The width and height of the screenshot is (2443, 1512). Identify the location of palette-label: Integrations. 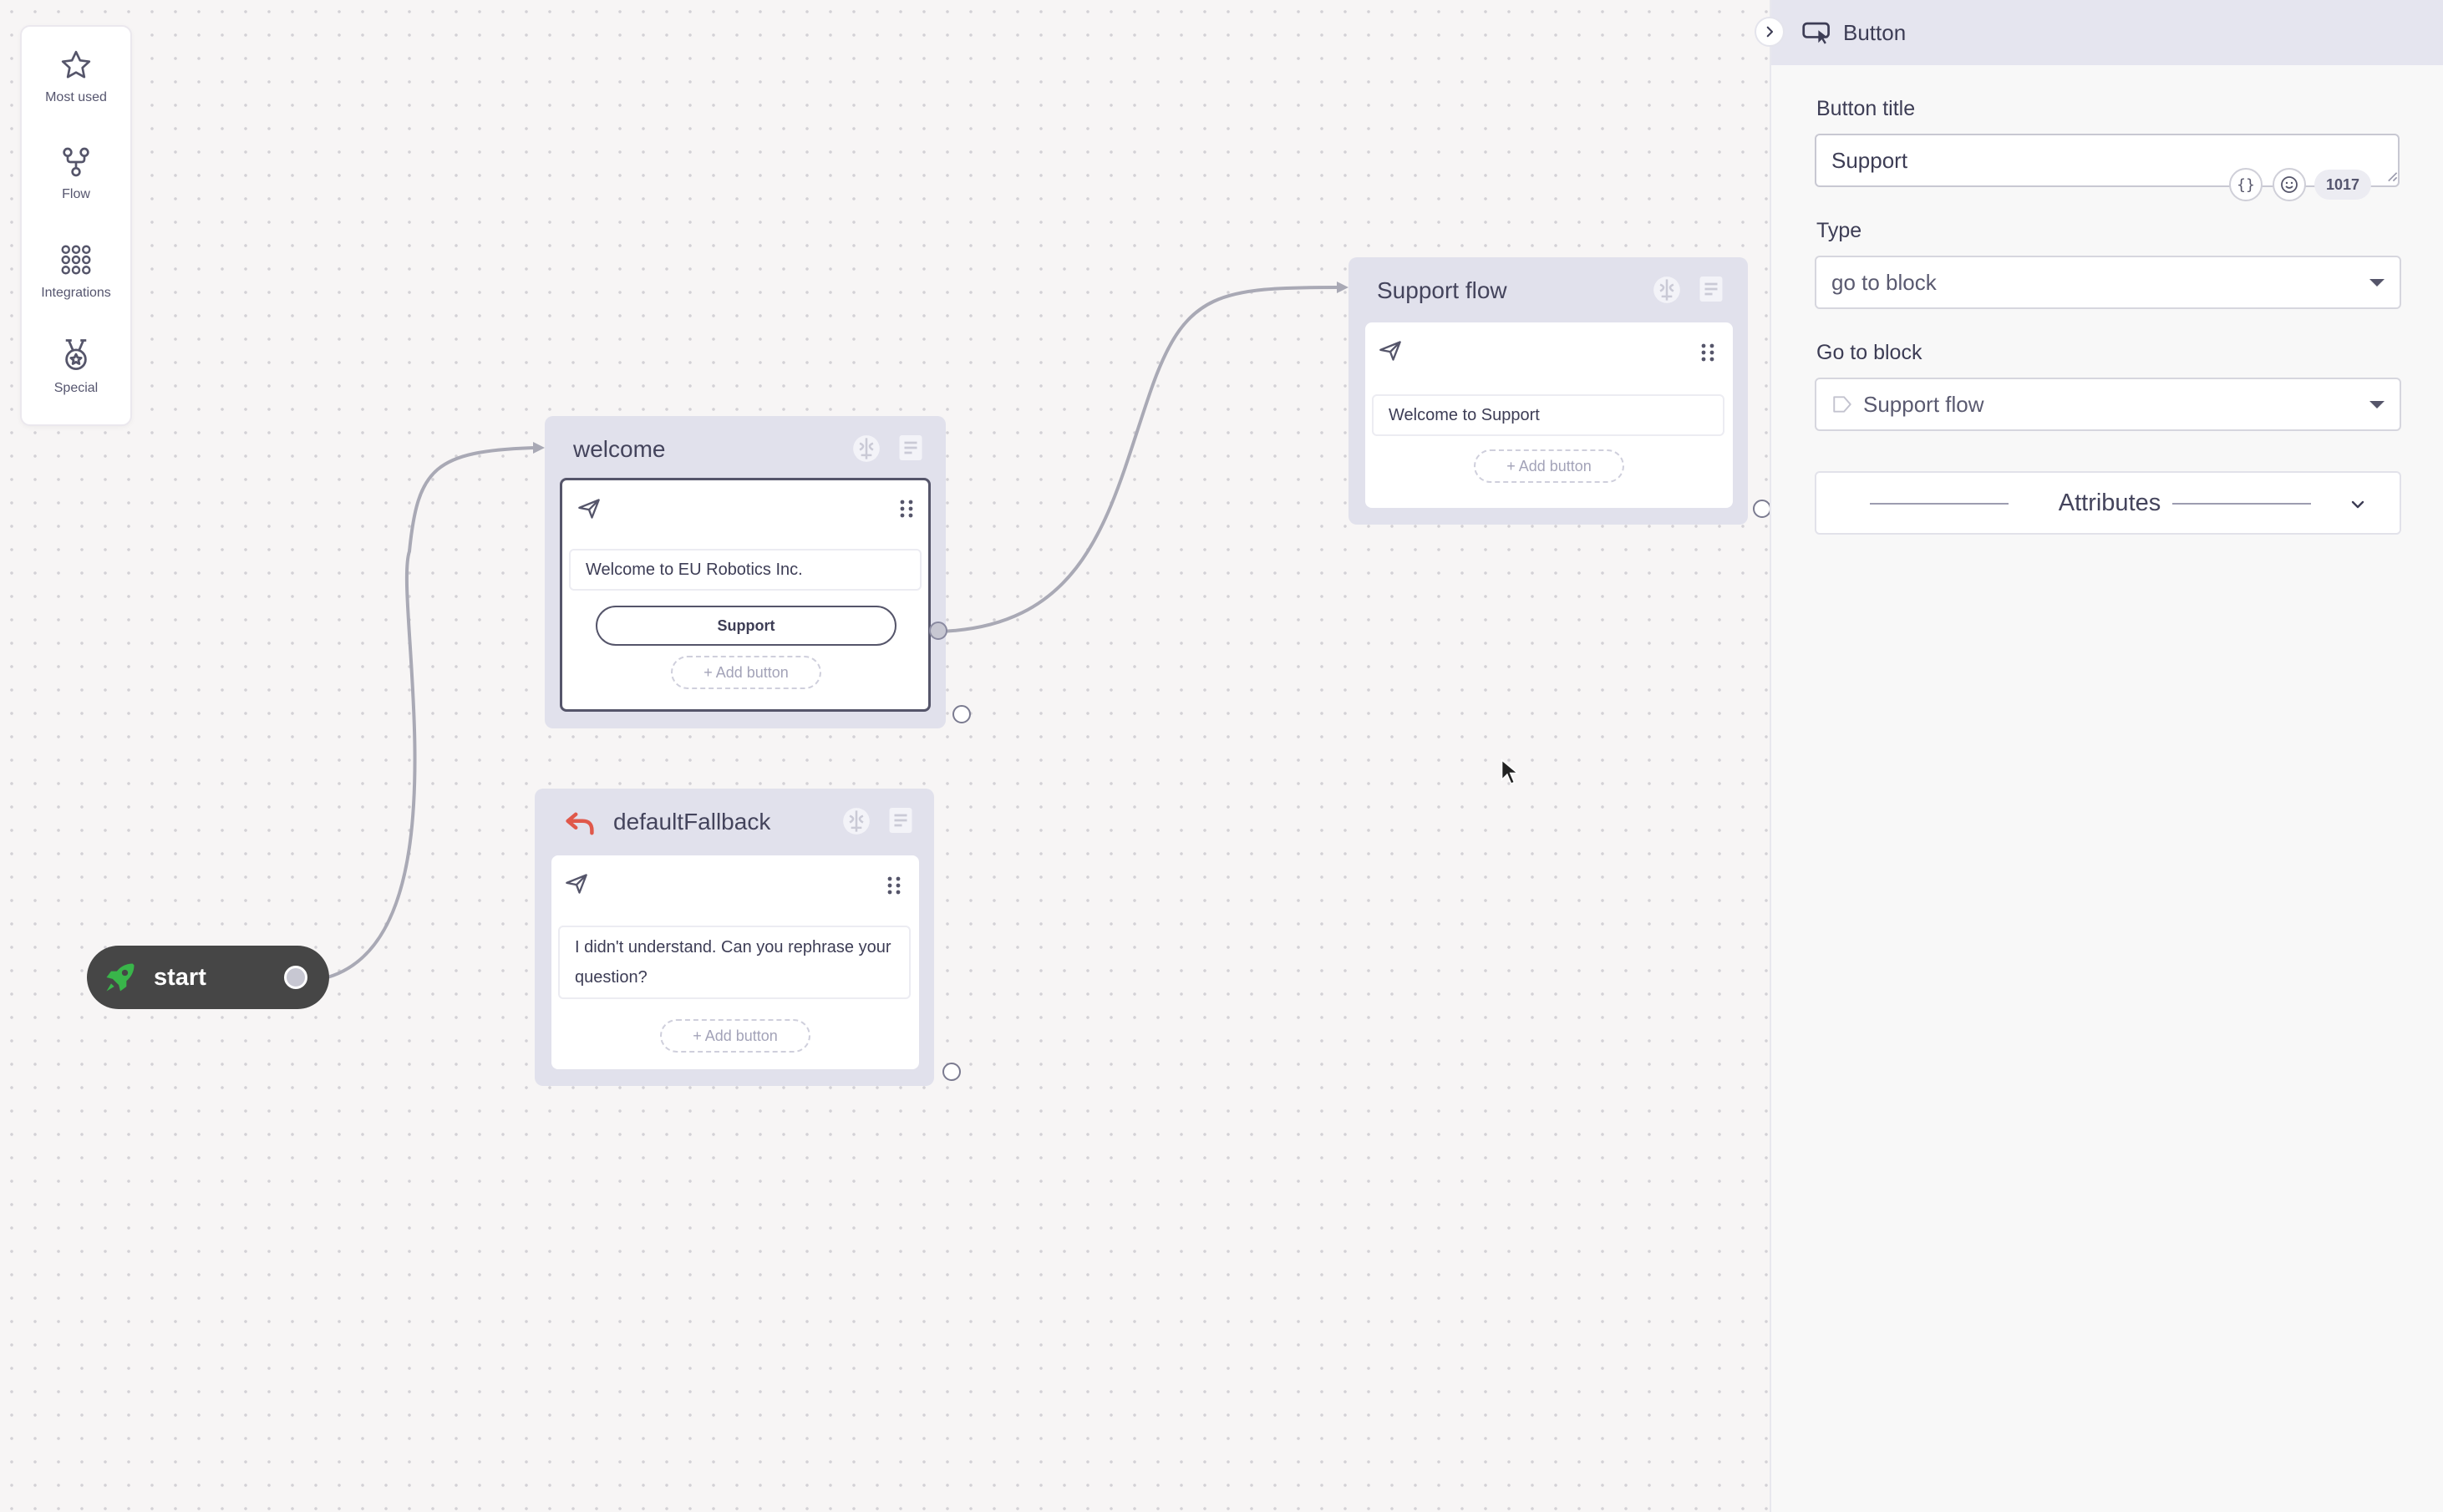
(76, 293).